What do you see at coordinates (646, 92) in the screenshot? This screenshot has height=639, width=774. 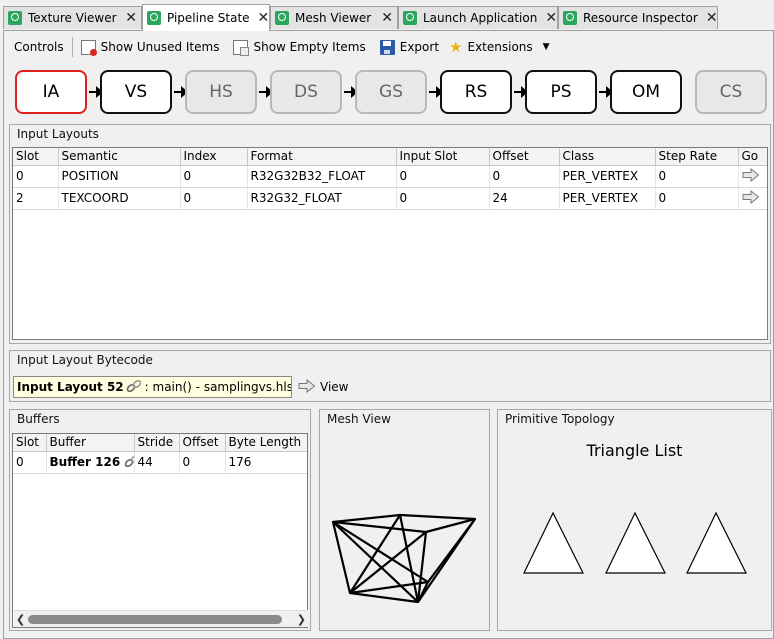 I see `stage-om: OM` at bounding box center [646, 92].